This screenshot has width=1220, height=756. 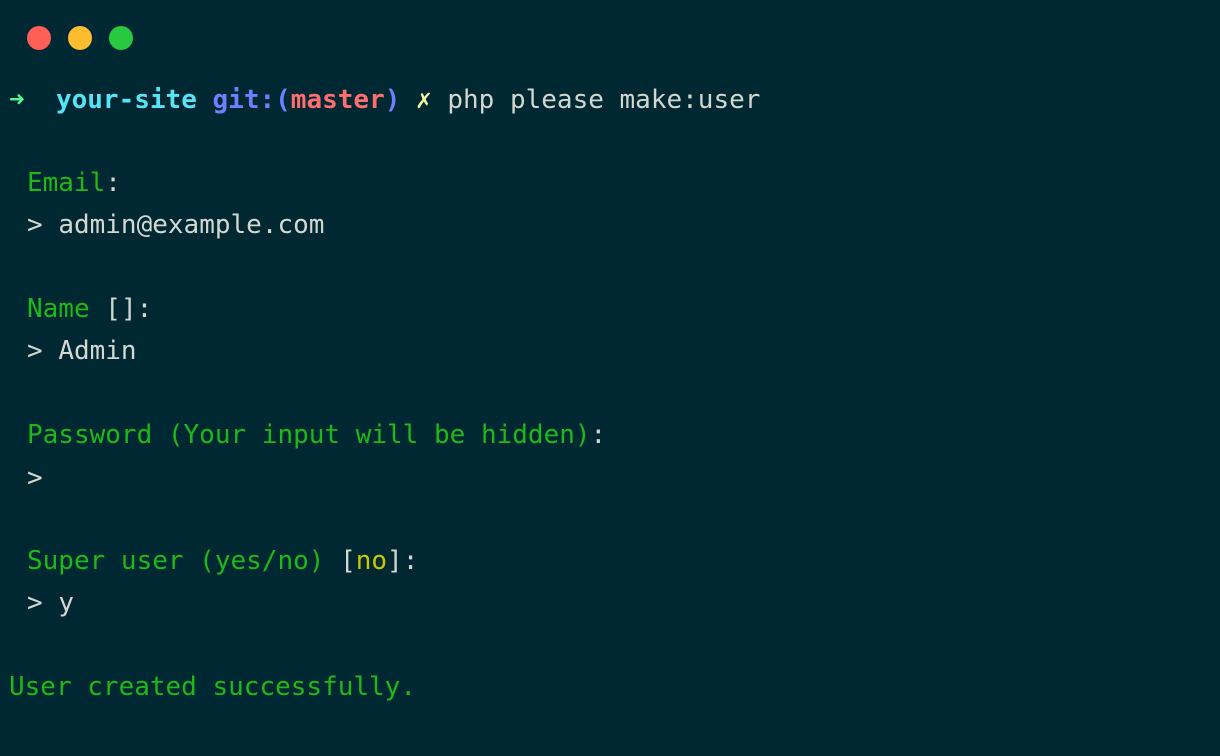 I want to click on email-colon: :, so click(x=113, y=183).